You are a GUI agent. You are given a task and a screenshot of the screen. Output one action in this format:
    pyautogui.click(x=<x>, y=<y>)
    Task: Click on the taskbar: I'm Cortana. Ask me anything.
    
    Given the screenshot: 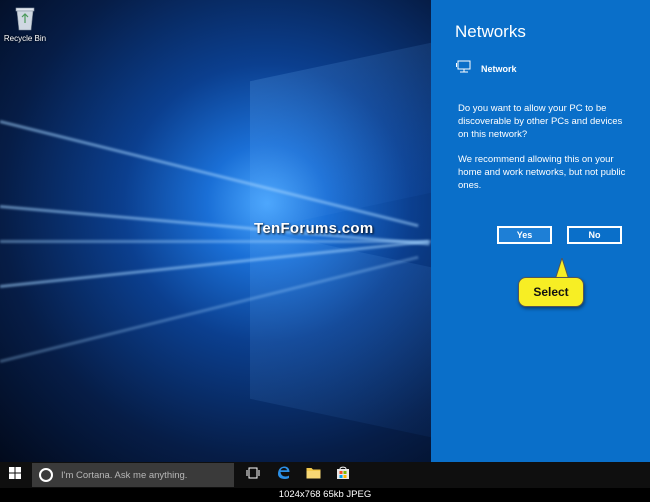 What is the action you would take?
    pyautogui.click(x=325, y=475)
    